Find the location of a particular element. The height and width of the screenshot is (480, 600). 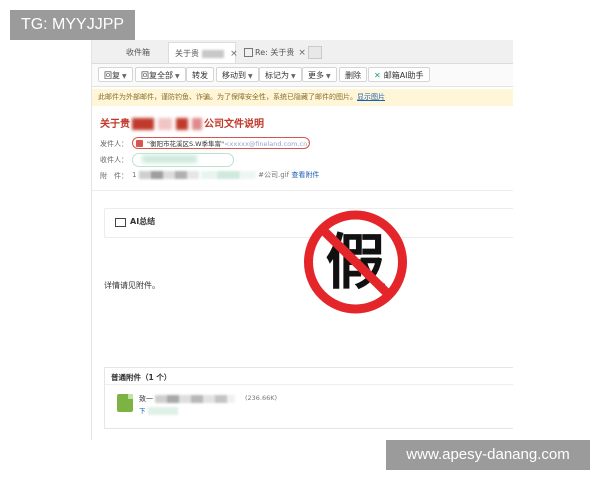

mark-as-button: 标记为 ▼ is located at coordinates (280, 74).